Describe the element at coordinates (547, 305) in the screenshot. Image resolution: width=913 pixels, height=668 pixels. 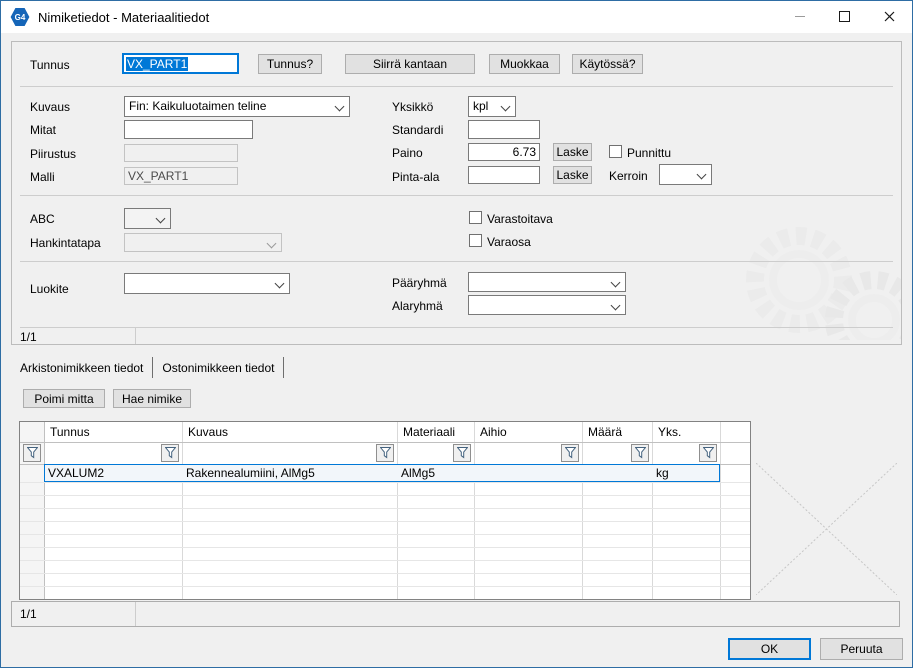
I see `alaryhma-combobox` at that location.